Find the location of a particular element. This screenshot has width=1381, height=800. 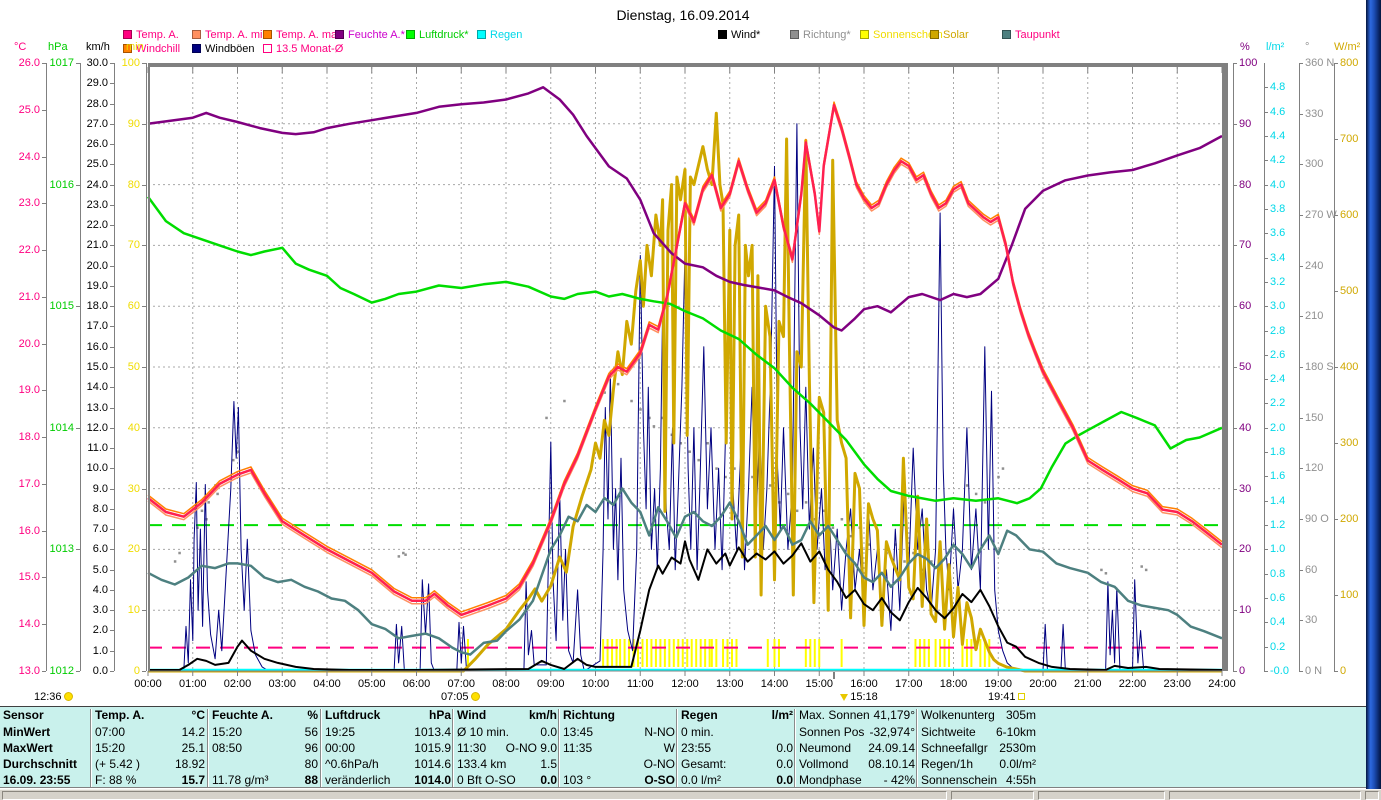

rain-axis-tick-label: 1.4 is located at coordinates (1278, 500).